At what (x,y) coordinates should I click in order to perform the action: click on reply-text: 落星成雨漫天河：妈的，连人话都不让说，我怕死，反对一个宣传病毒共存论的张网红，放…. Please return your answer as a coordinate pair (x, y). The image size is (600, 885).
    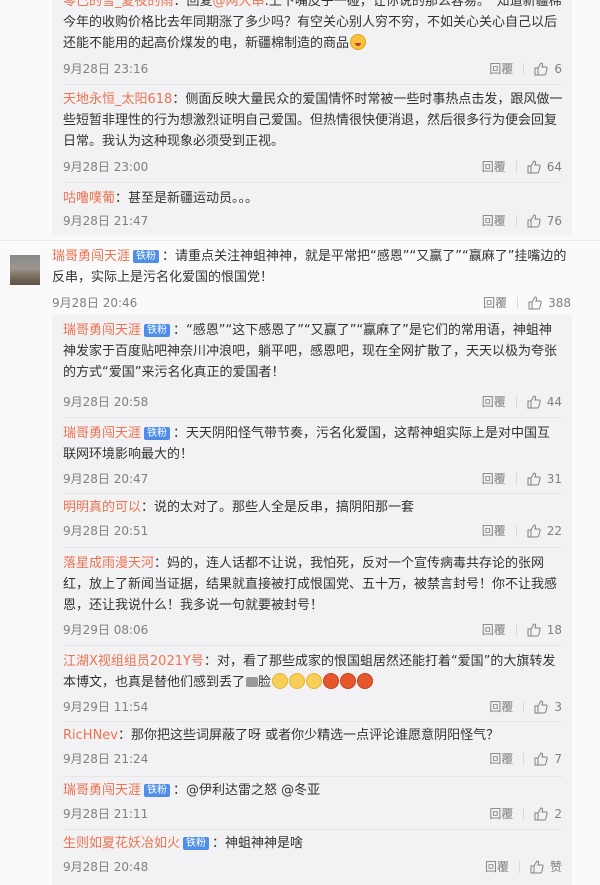
    Looking at the image, I should click on (313, 584).